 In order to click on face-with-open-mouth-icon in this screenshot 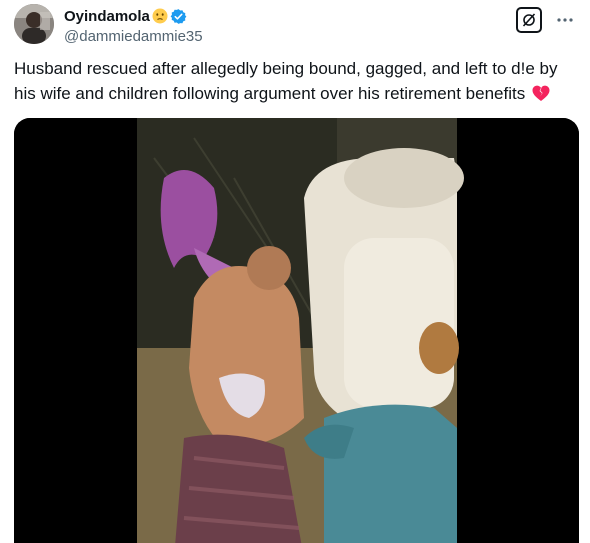, I will do `click(160, 16)`.